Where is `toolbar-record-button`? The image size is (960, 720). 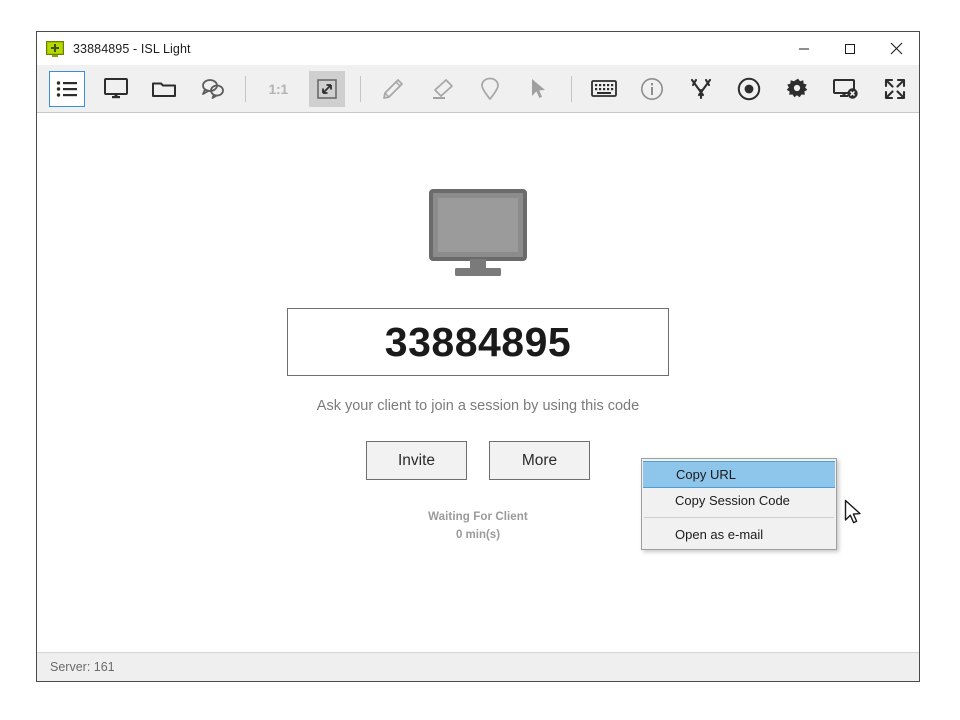 toolbar-record-button is located at coordinates (749, 89).